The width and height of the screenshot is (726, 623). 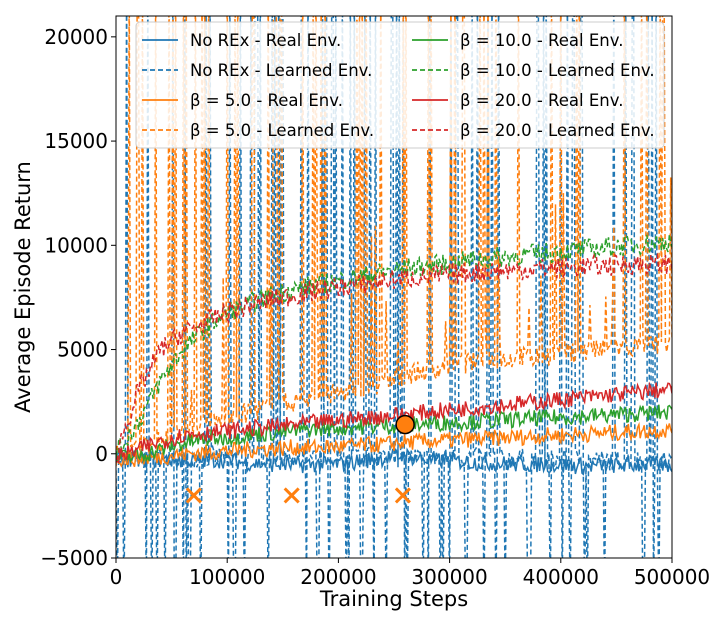 I want to click on y-tick-label: 10000, so click(x=76, y=245).